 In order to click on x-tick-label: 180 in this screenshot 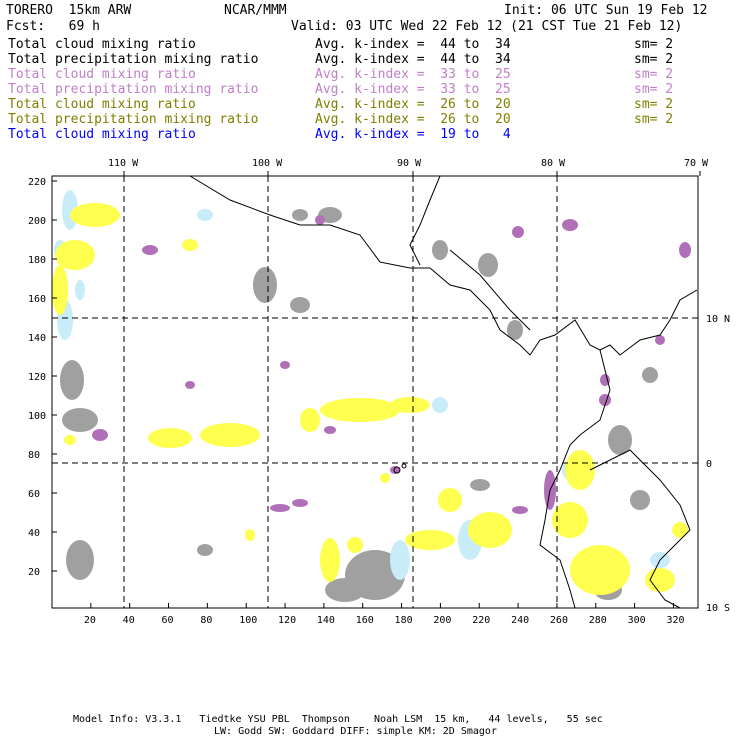, I will do `click(403, 620)`.